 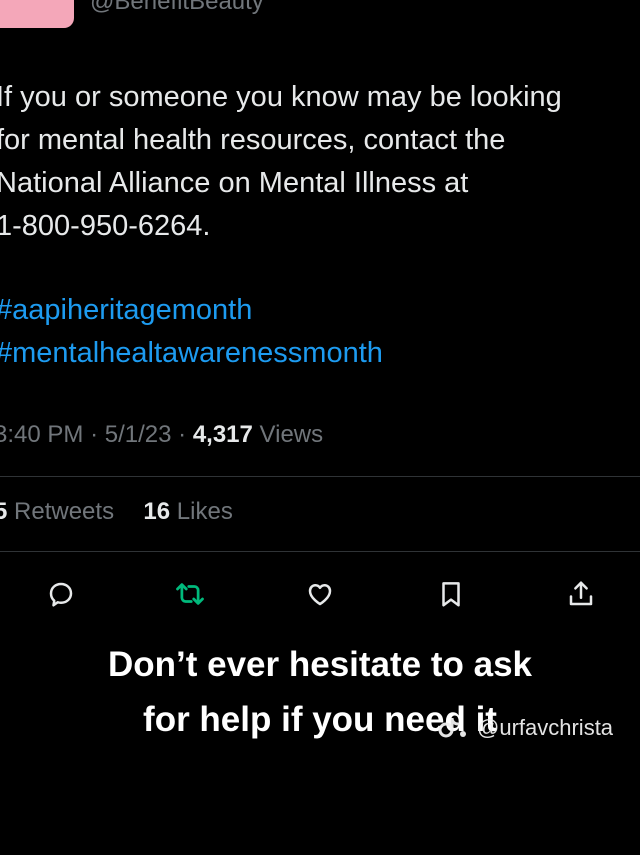 I want to click on tweet-time: 3:40 PM, so click(x=41, y=434).